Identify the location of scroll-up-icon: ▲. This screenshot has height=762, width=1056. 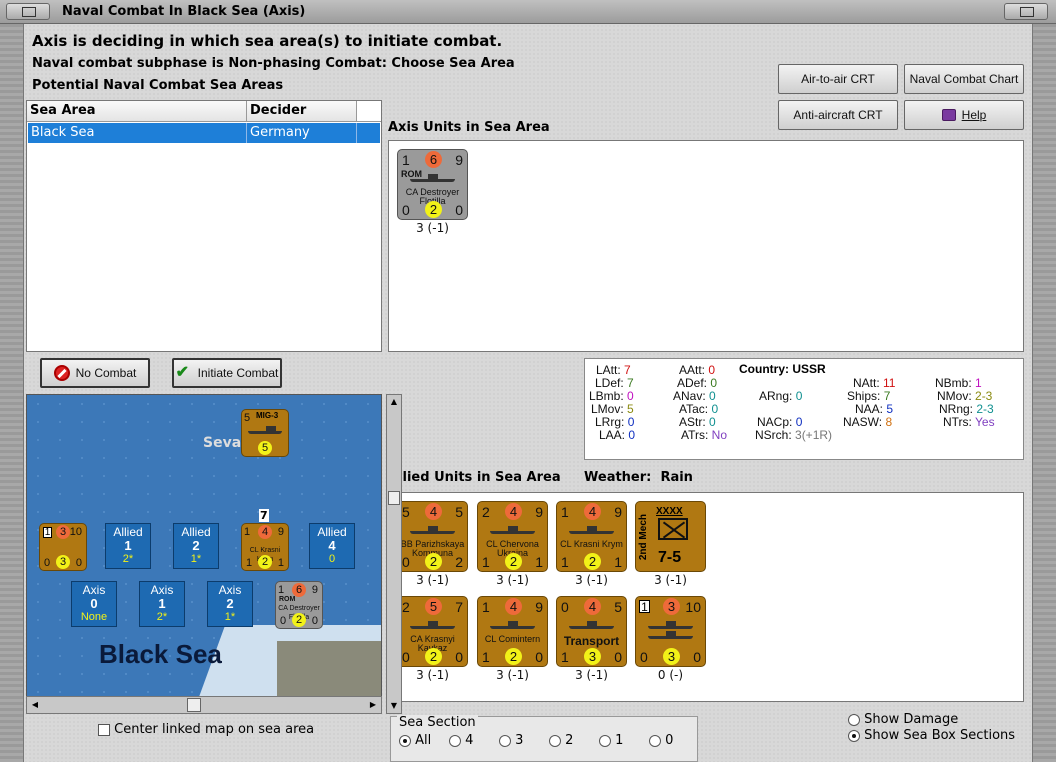
(394, 402).